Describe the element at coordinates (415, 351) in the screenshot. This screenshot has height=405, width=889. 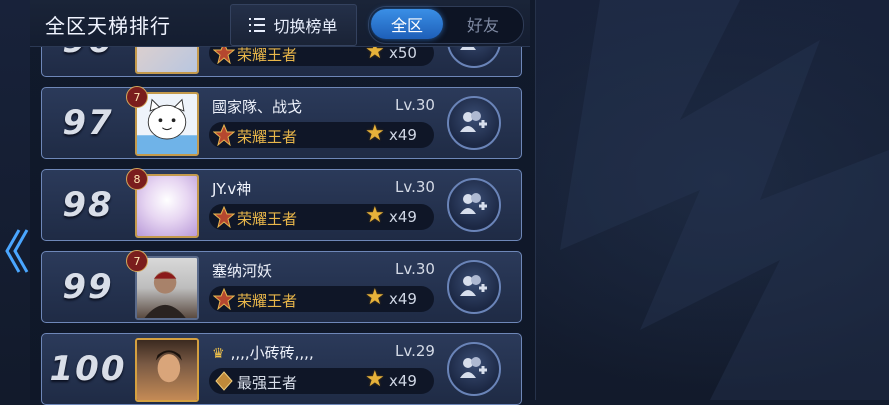
I see `player-level: Lv.29` at that location.